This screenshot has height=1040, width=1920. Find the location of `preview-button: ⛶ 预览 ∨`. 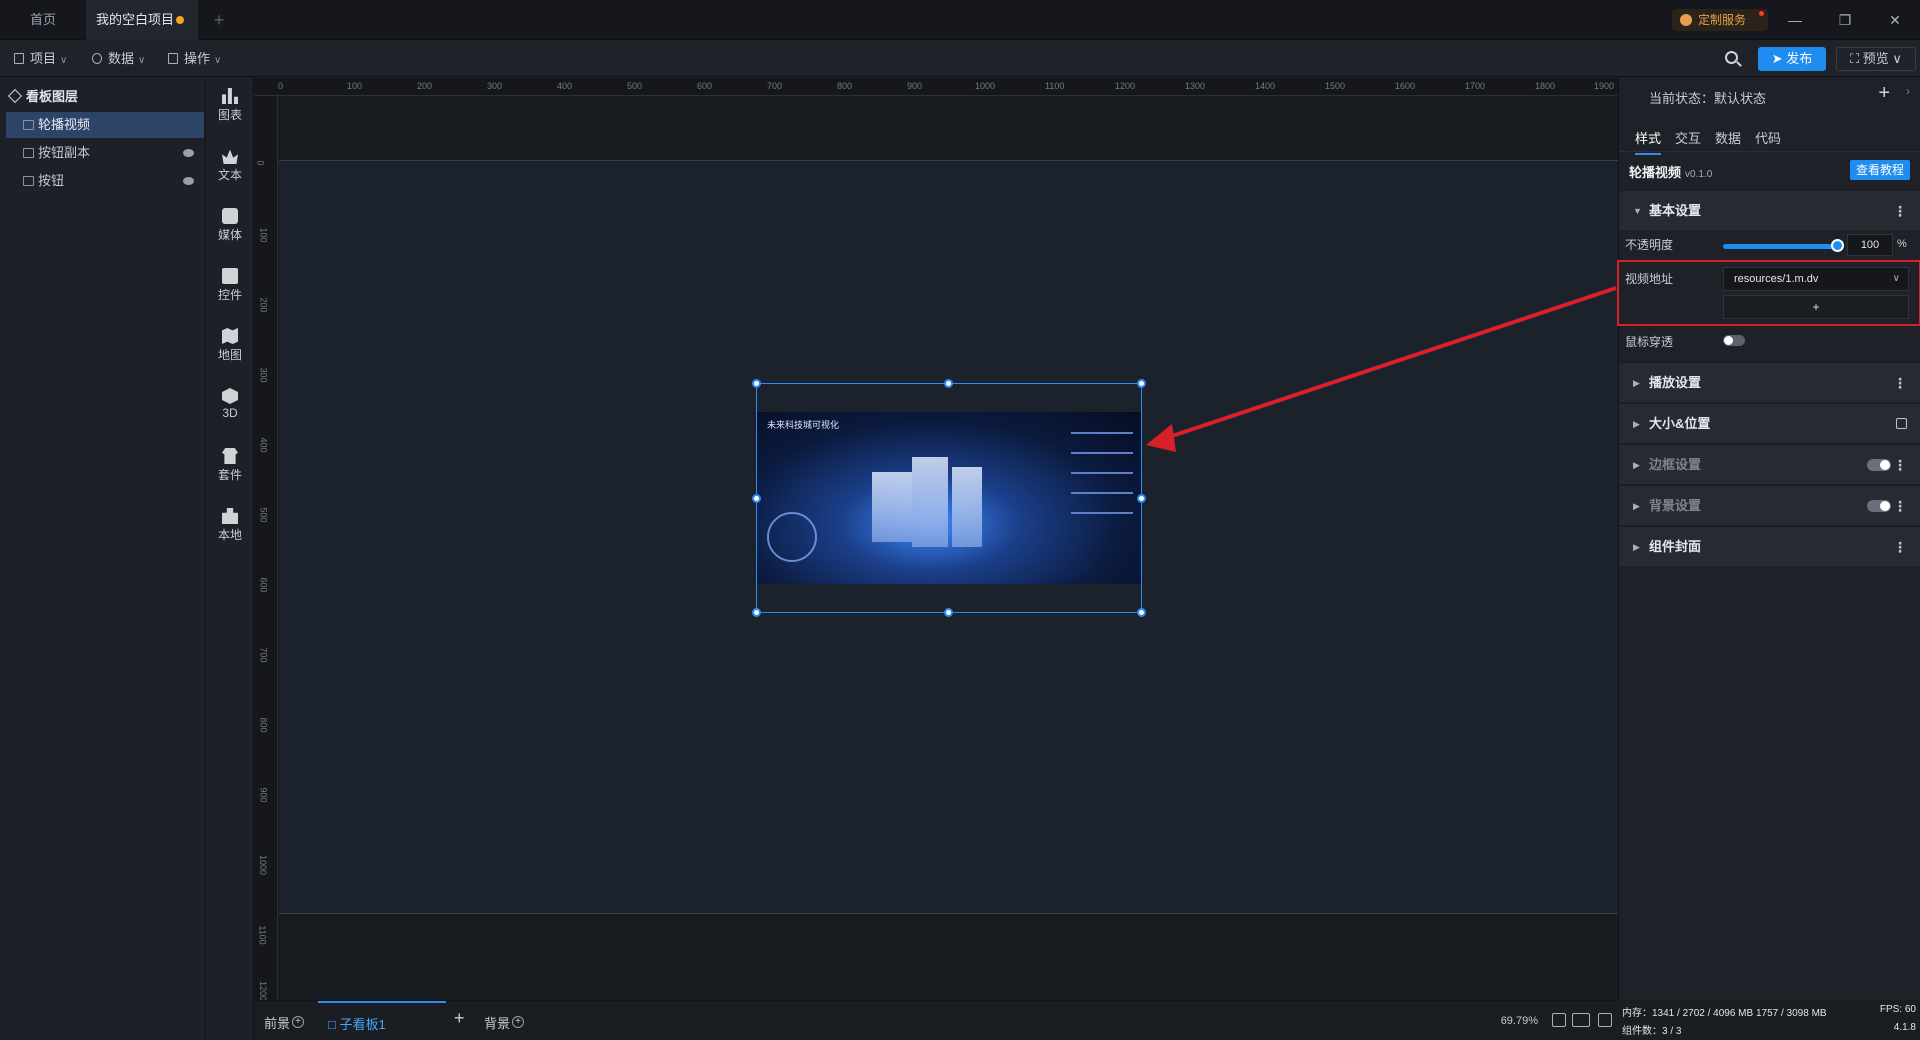

preview-button: ⛶ 预览 ∨ is located at coordinates (1876, 59).